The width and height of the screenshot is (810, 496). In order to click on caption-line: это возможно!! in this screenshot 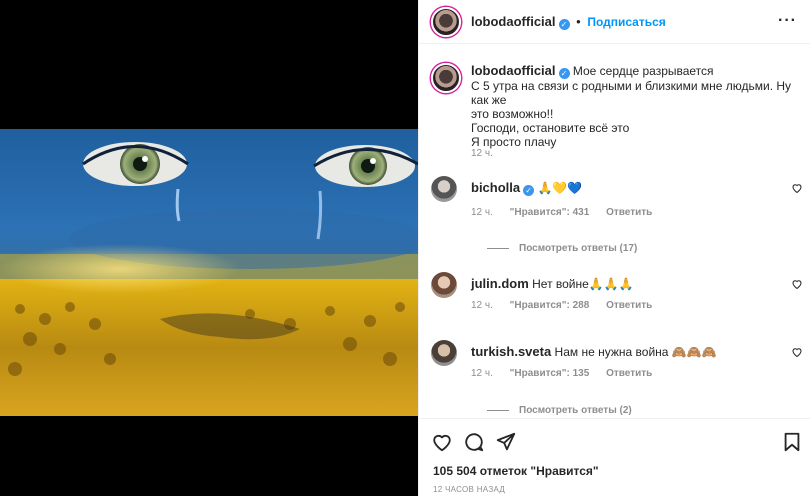, I will do `click(512, 114)`.